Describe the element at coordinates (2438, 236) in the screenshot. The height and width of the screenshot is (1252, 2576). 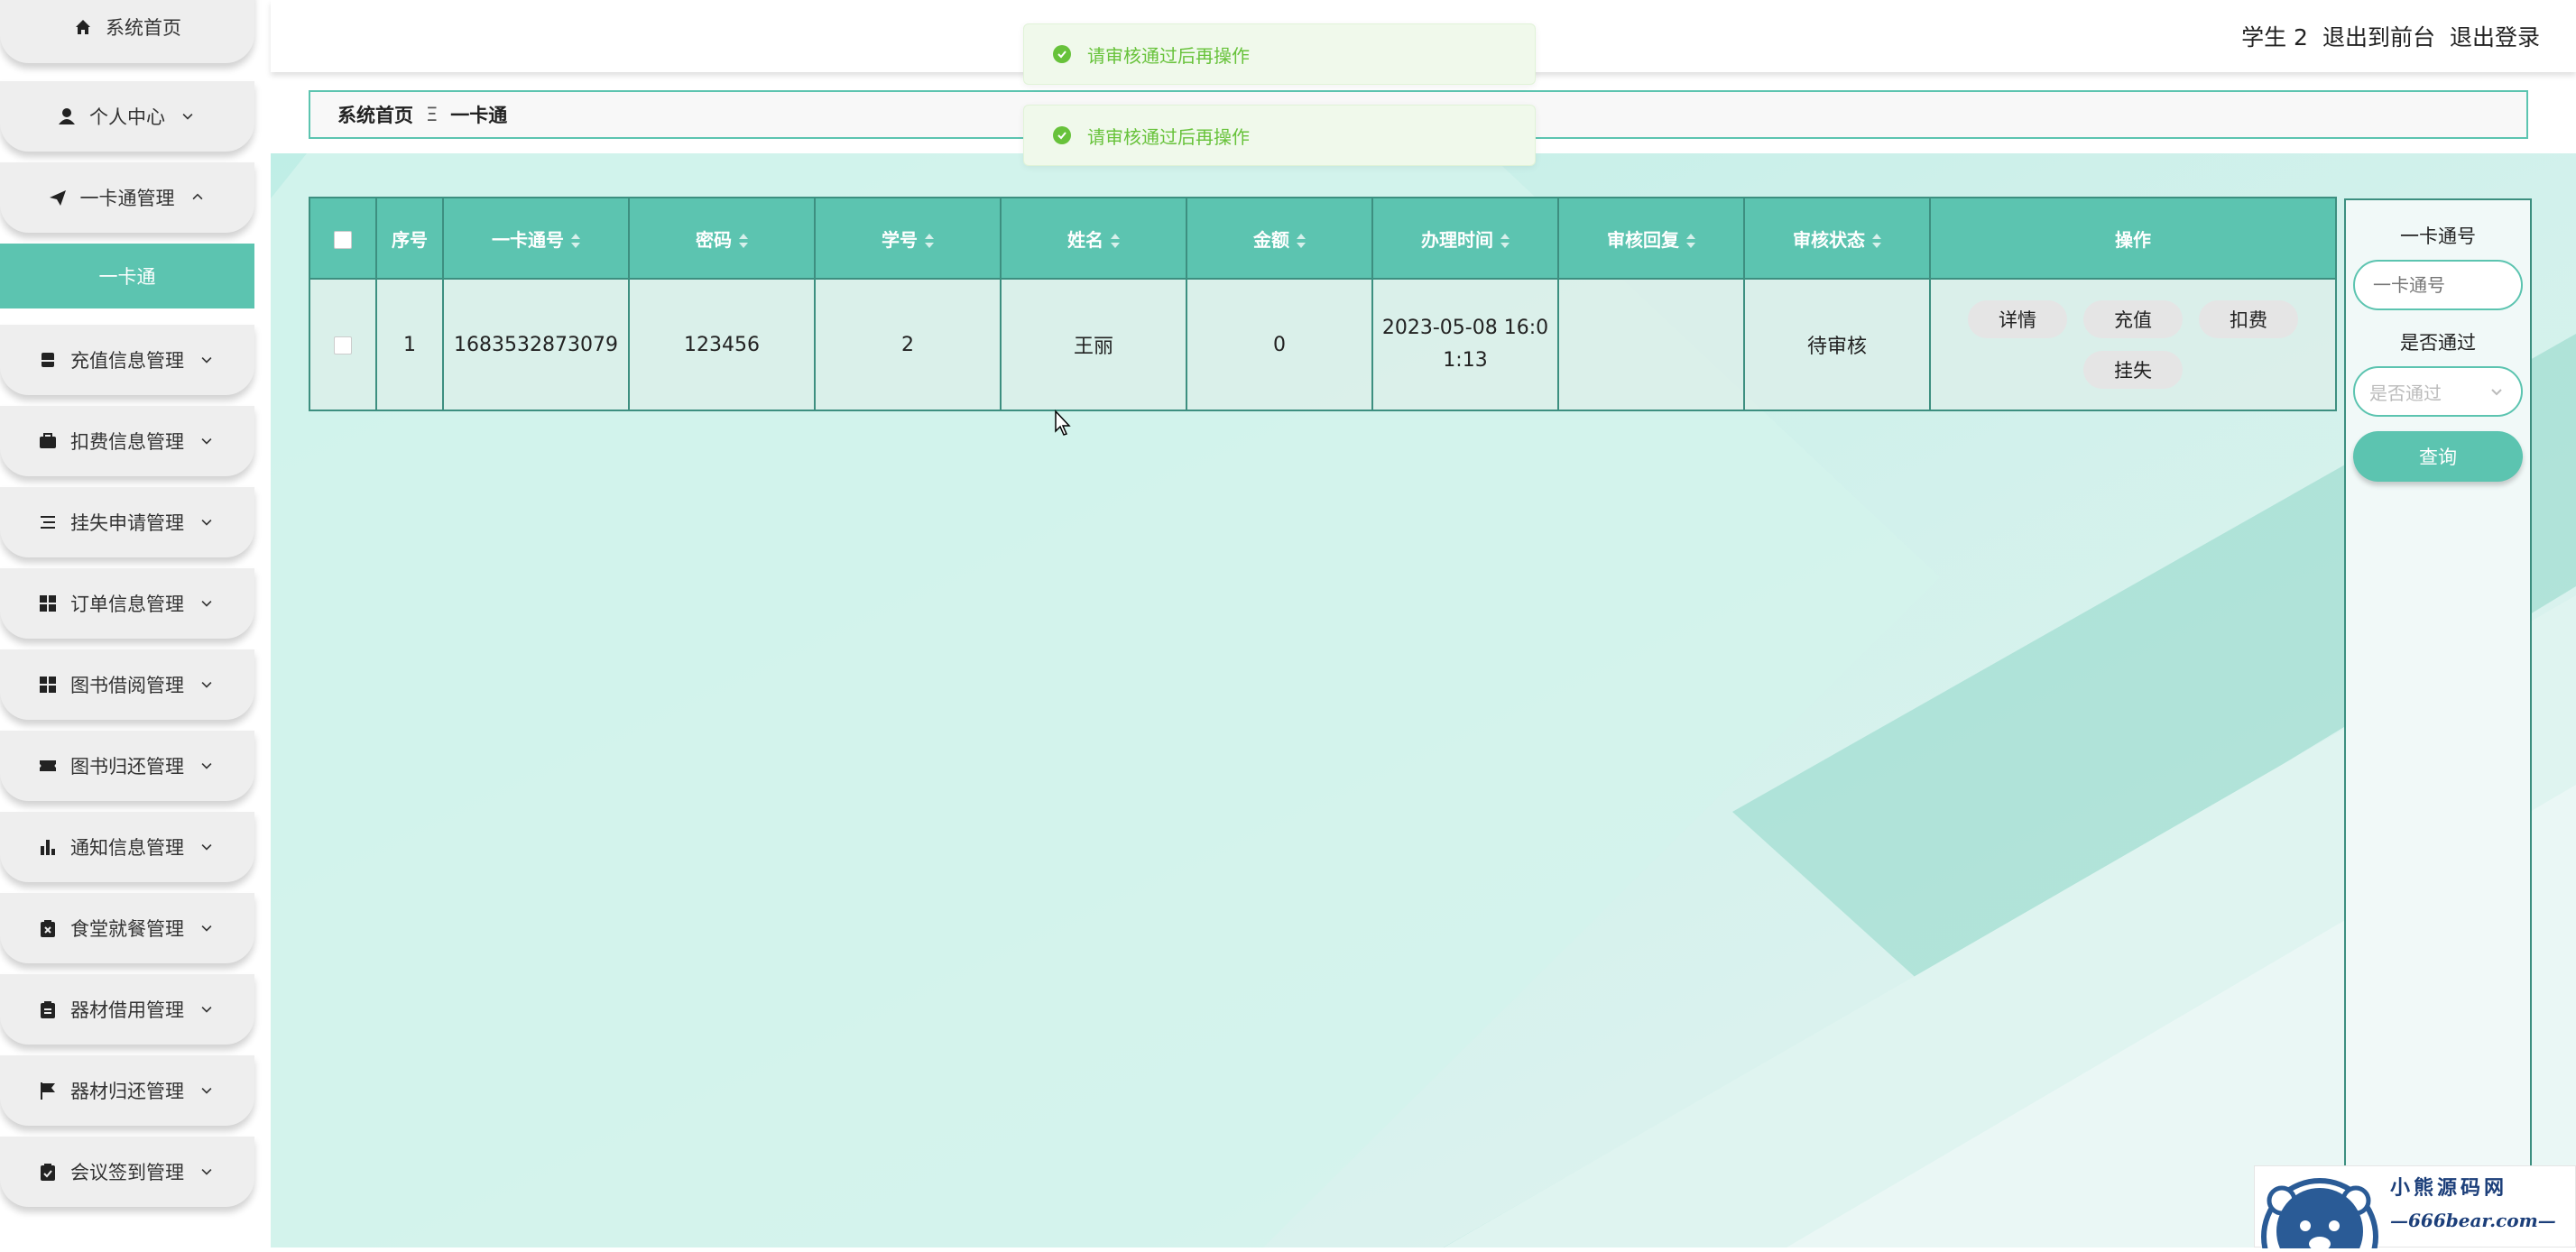
I see `card-no-label: 一卡通号` at that location.